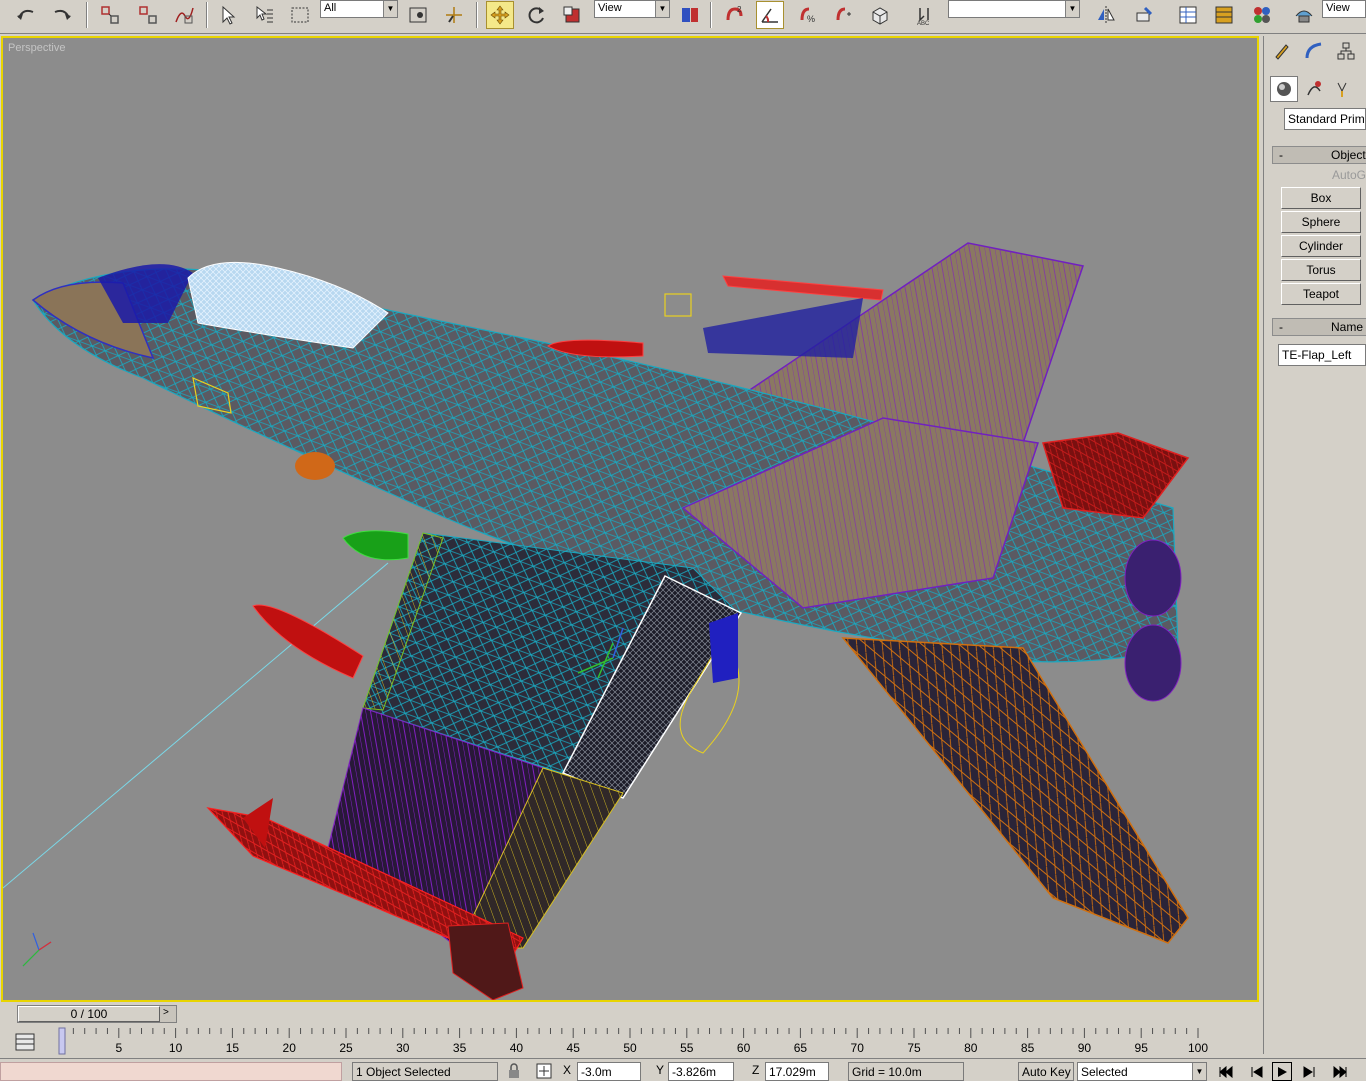 Image resolution: width=1366 pixels, height=1081 pixels. Describe the element at coordinates (184, 15) in the screenshot. I see `bind-space-warp-icon` at that location.